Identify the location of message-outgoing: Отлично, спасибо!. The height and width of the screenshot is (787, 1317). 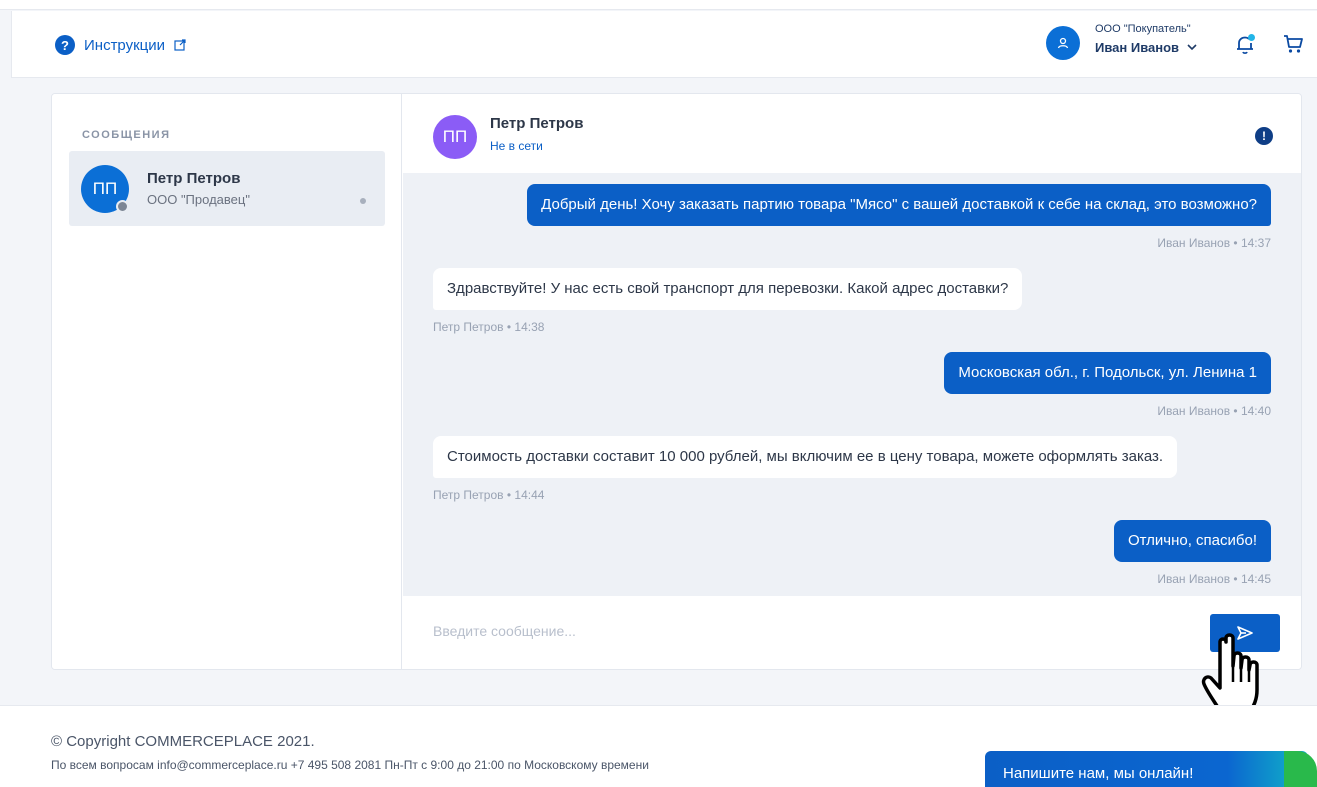
(1192, 541).